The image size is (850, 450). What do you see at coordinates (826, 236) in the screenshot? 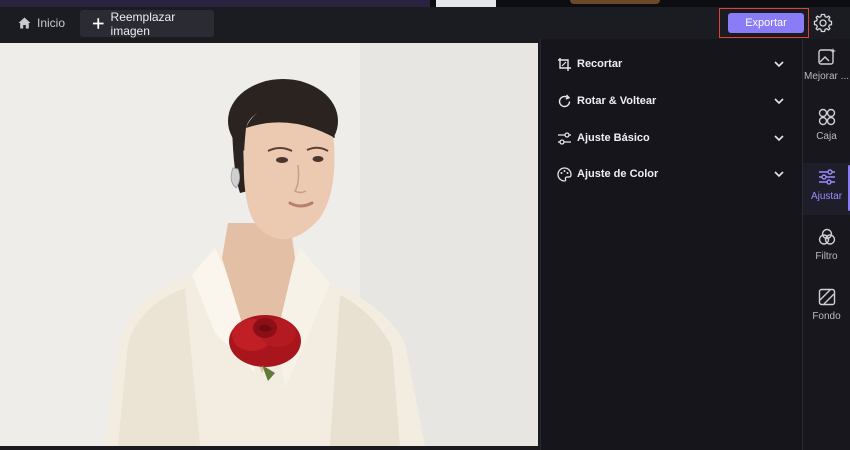
I see `filter-circles-icon` at bounding box center [826, 236].